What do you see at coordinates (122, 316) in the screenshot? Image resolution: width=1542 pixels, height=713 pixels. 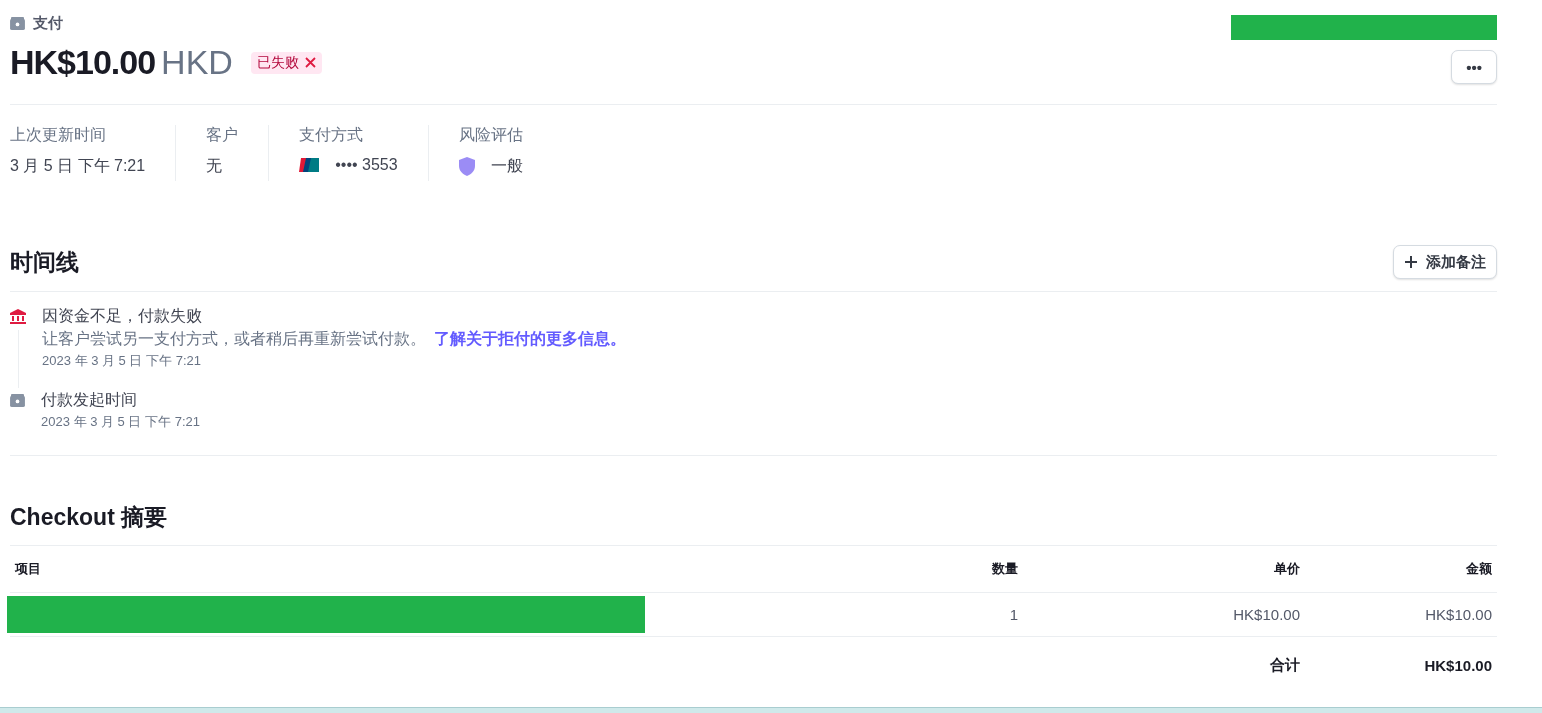 I see `event-title: 因资金不足，付款失败` at bounding box center [122, 316].